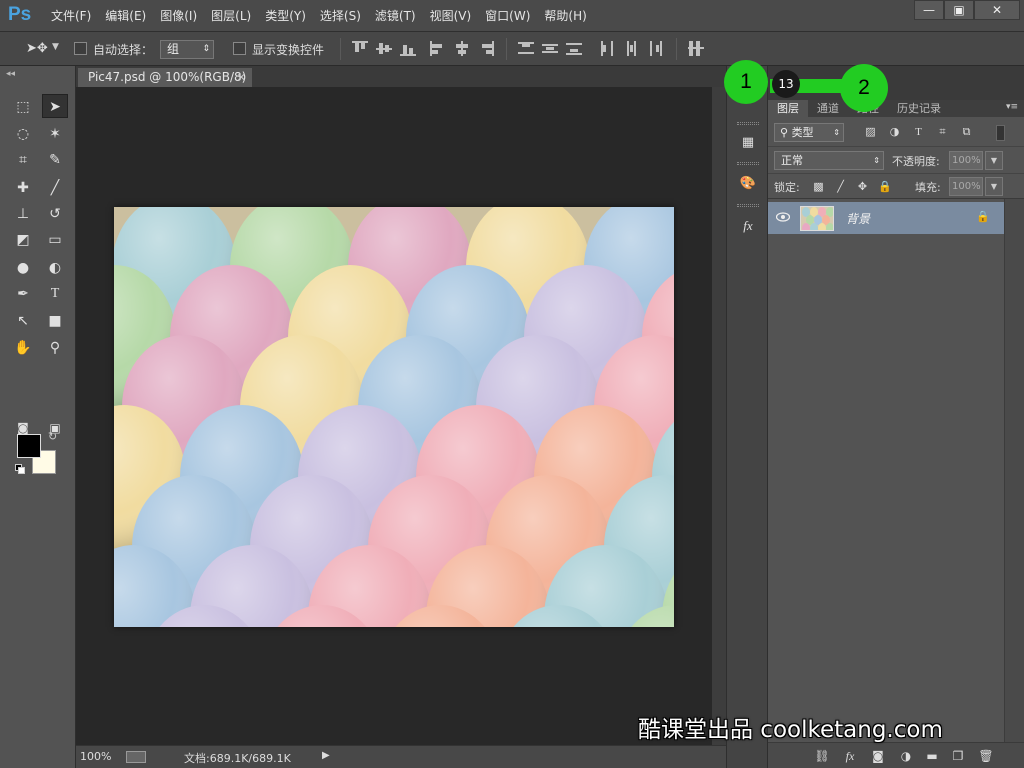  I want to click on link-layers-icon: ⛓, so click(822, 756).